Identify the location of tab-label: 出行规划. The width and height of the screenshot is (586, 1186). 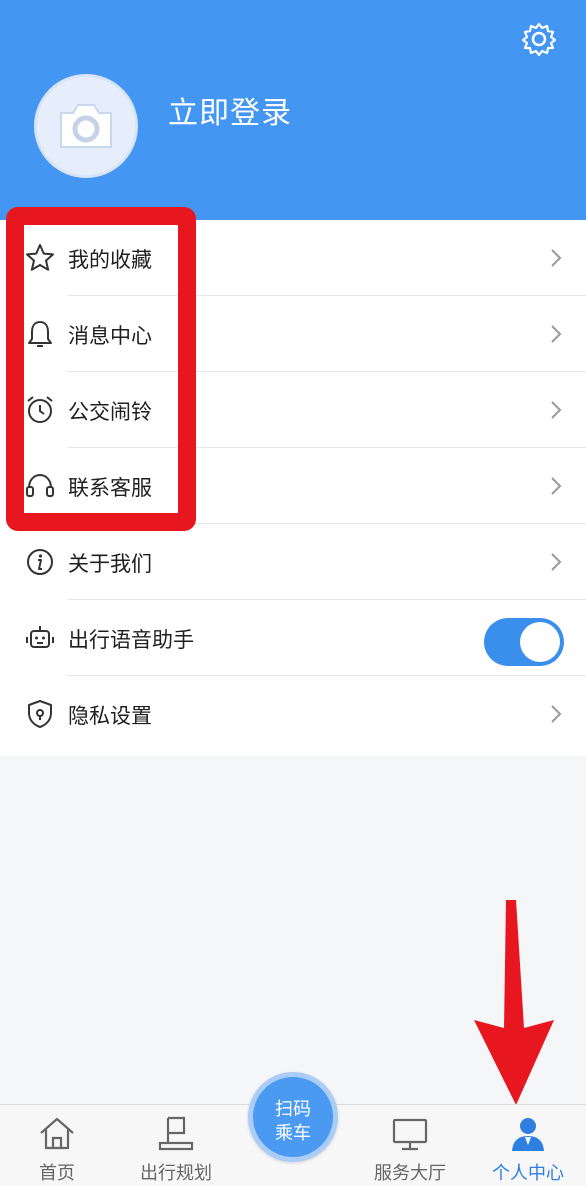
(176, 1173).